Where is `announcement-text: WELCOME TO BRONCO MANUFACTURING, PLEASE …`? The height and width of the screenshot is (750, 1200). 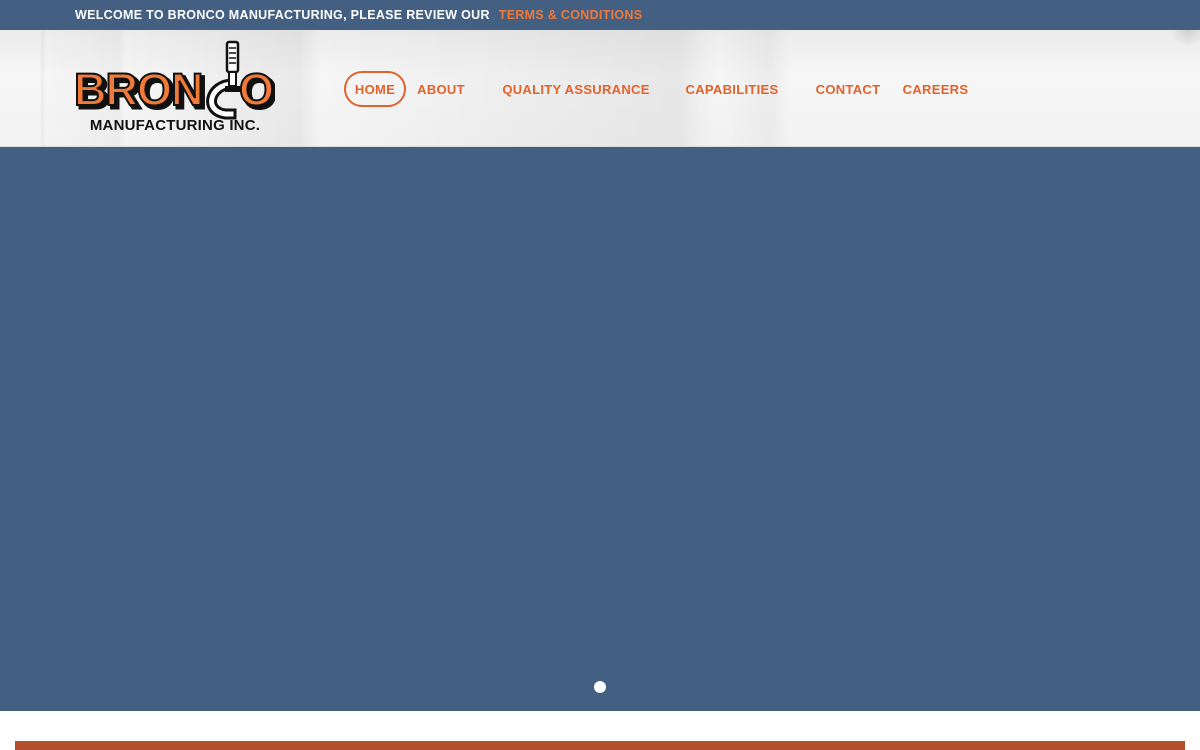
announcement-text: WELCOME TO BRONCO MANUFACTURING, PLEASE … is located at coordinates (282, 15).